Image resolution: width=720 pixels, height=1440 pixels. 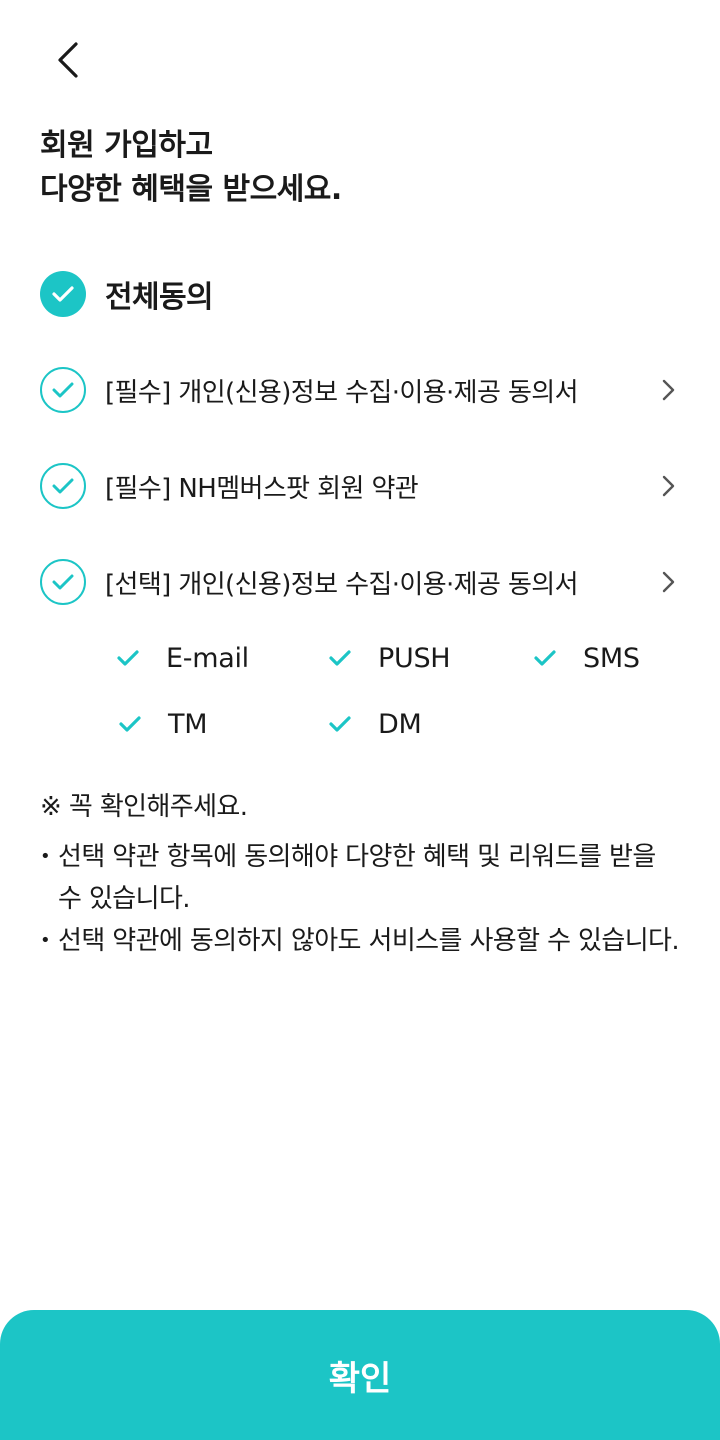 I want to click on agreement-item-label: [필수] NH멤버스팟 회원 약관, so click(x=262, y=488).